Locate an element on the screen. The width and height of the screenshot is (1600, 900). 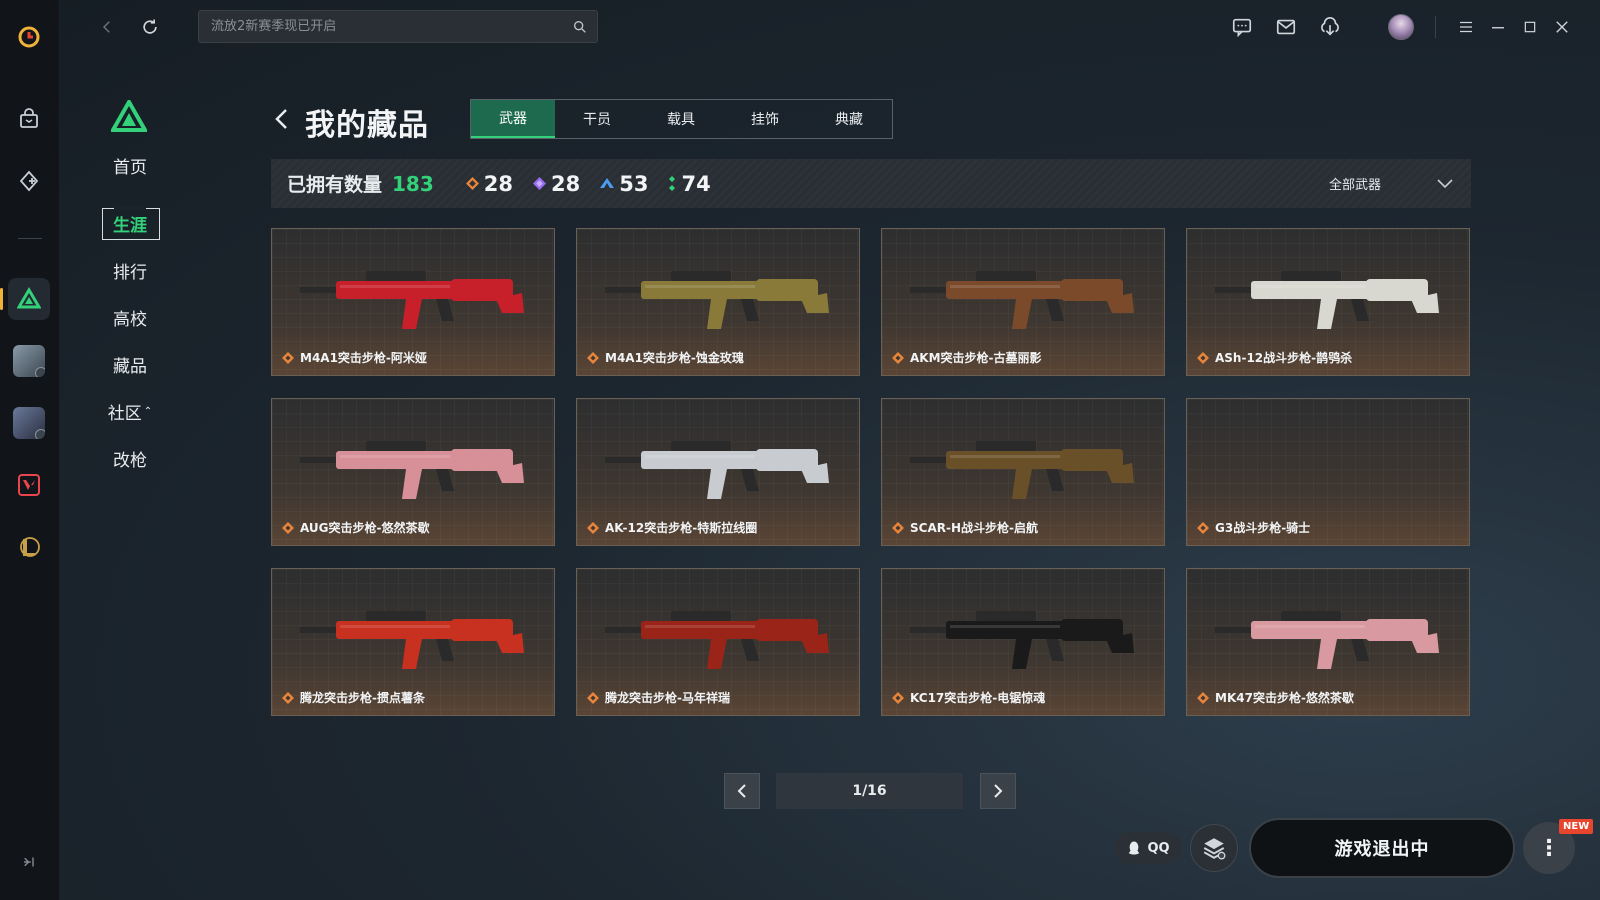
collection-item-card: 腾龙突击步枪-马年祥瑞 is located at coordinates (718, 642).